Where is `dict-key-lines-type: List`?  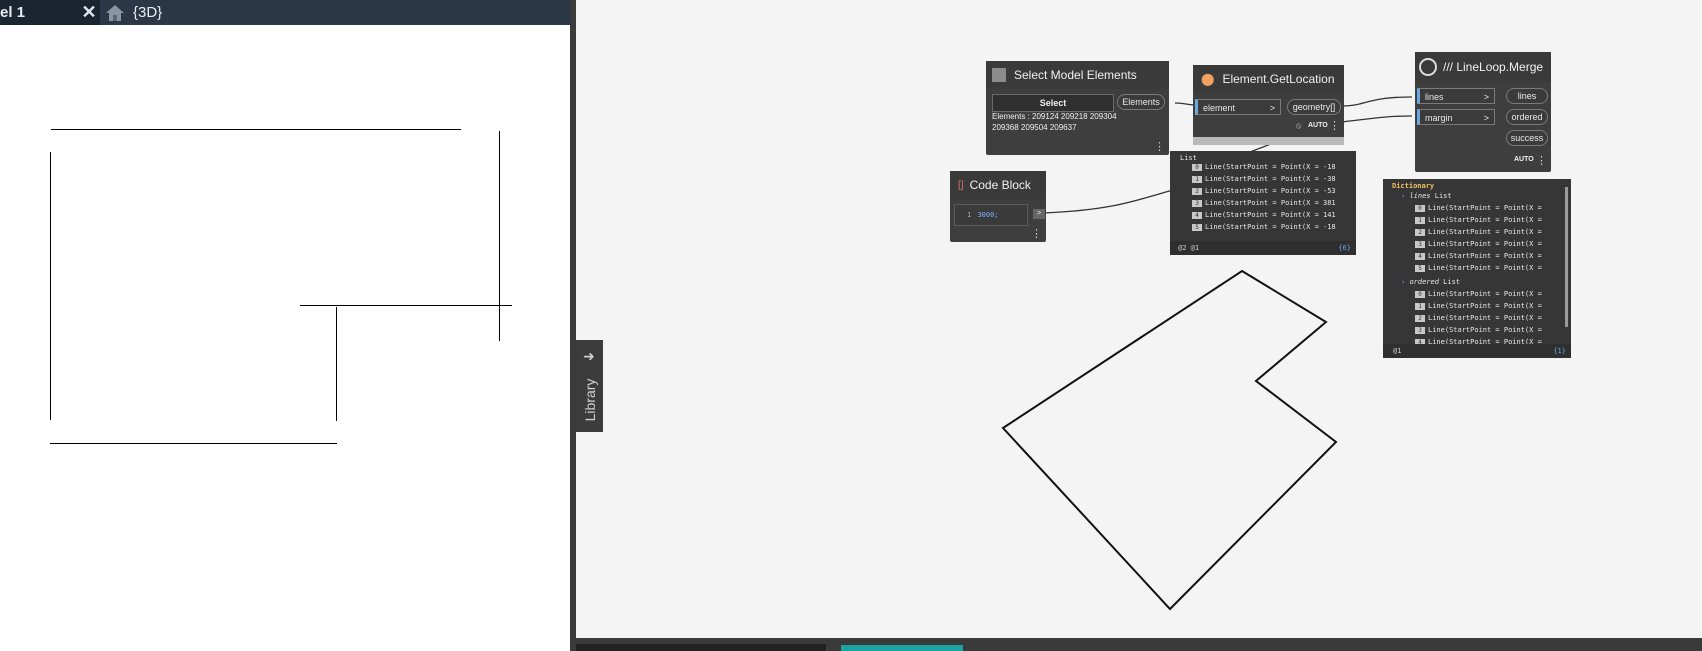
dict-key-lines-type: List is located at coordinates (1443, 196).